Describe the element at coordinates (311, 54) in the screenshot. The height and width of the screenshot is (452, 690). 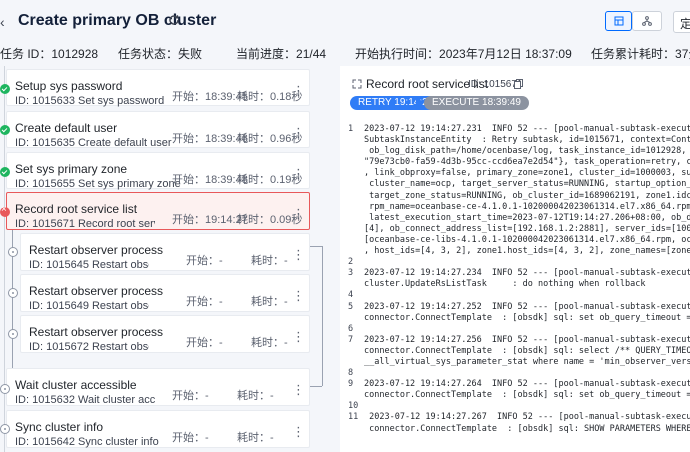
I see `progress-value: 21/44` at that location.